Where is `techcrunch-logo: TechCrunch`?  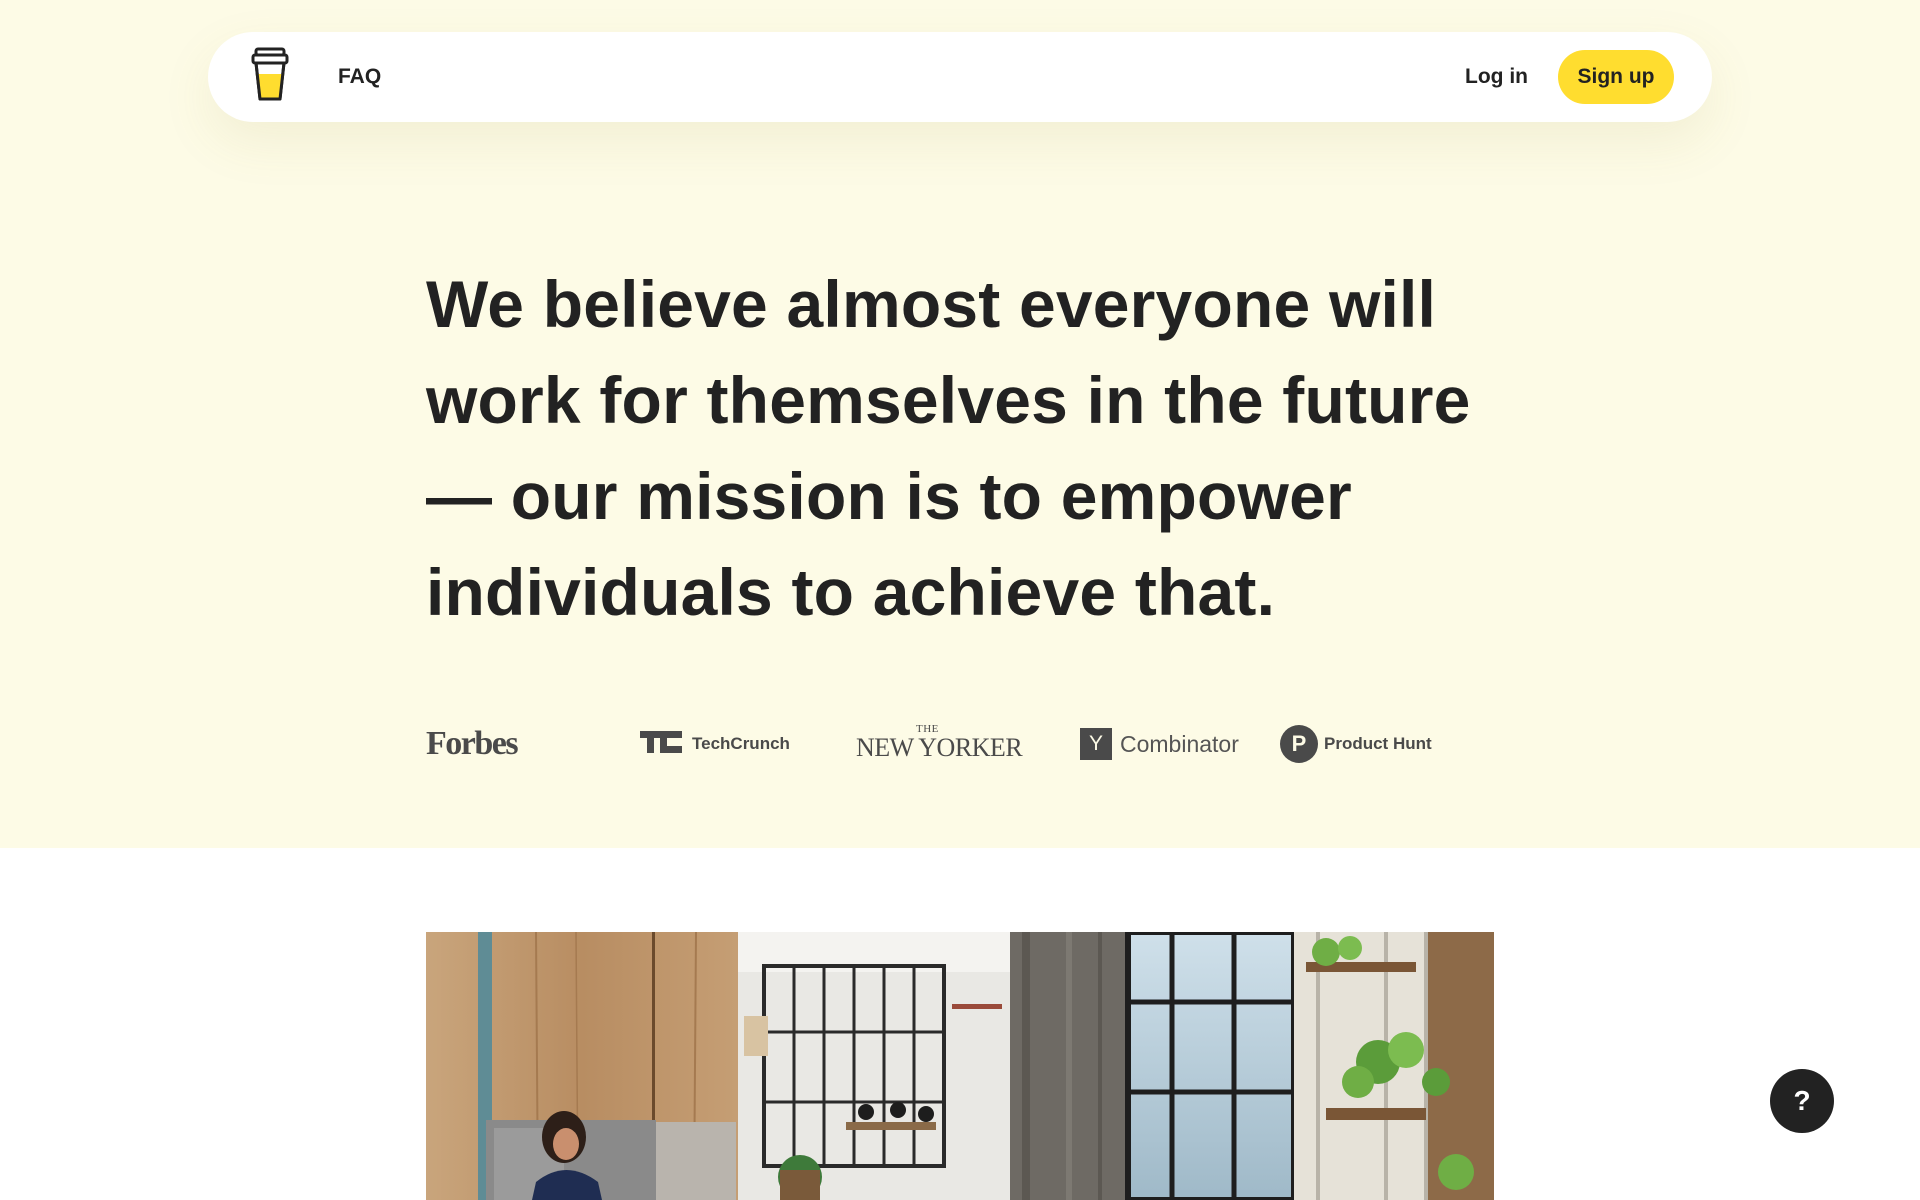
techcrunch-logo: TechCrunch is located at coordinates (715, 744).